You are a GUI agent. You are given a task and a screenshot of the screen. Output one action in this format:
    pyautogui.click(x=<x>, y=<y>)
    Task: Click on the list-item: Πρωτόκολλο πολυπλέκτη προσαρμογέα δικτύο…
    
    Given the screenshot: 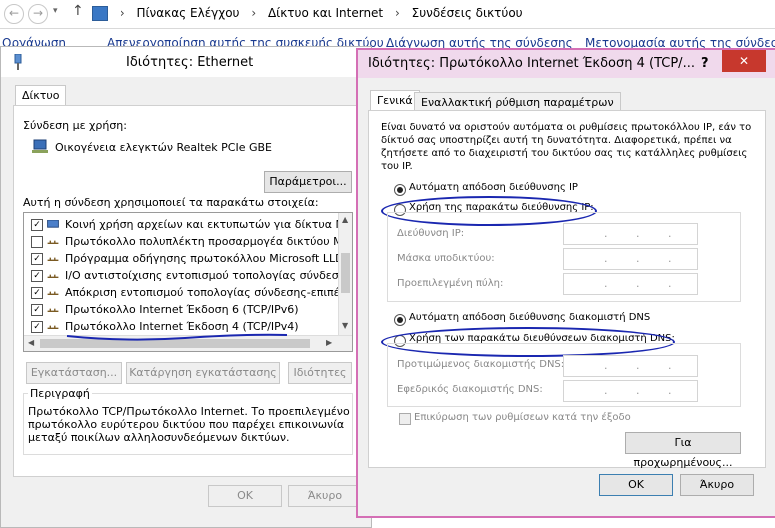 What is the action you would take?
    pyautogui.click(x=188, y=241)
    